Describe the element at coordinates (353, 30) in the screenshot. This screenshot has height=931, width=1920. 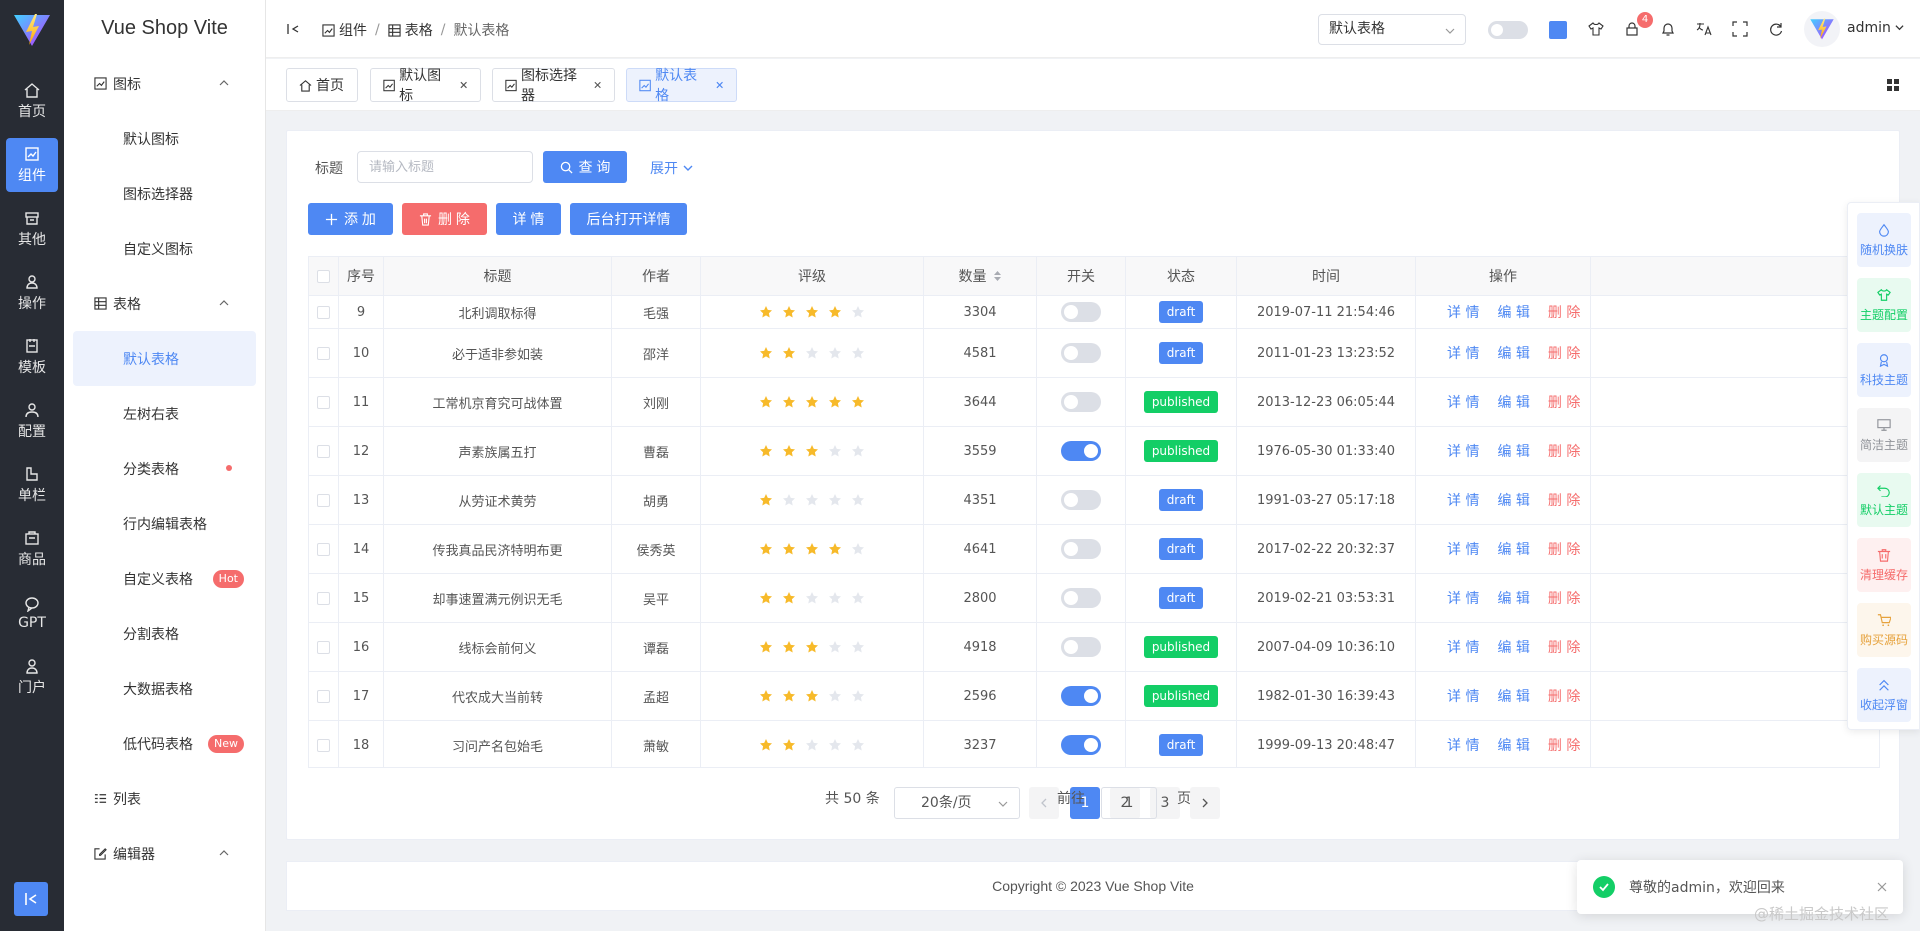
I see `breadcrumb-item: 组件` at that location.